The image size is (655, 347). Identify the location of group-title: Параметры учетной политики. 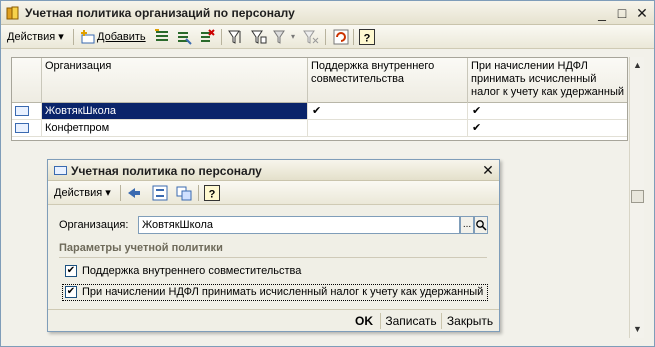
(141, 248).